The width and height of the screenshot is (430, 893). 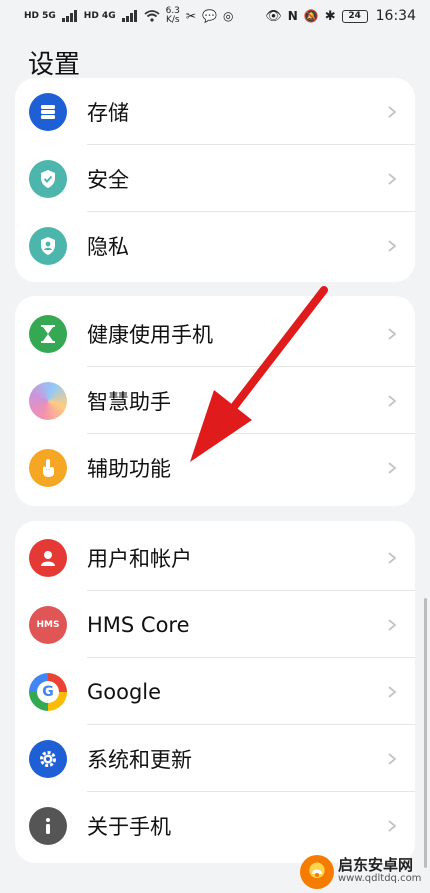 I want to click on watermark-text: 启东安卓网 www.qdltdq.com, so click(x=380, y=870).